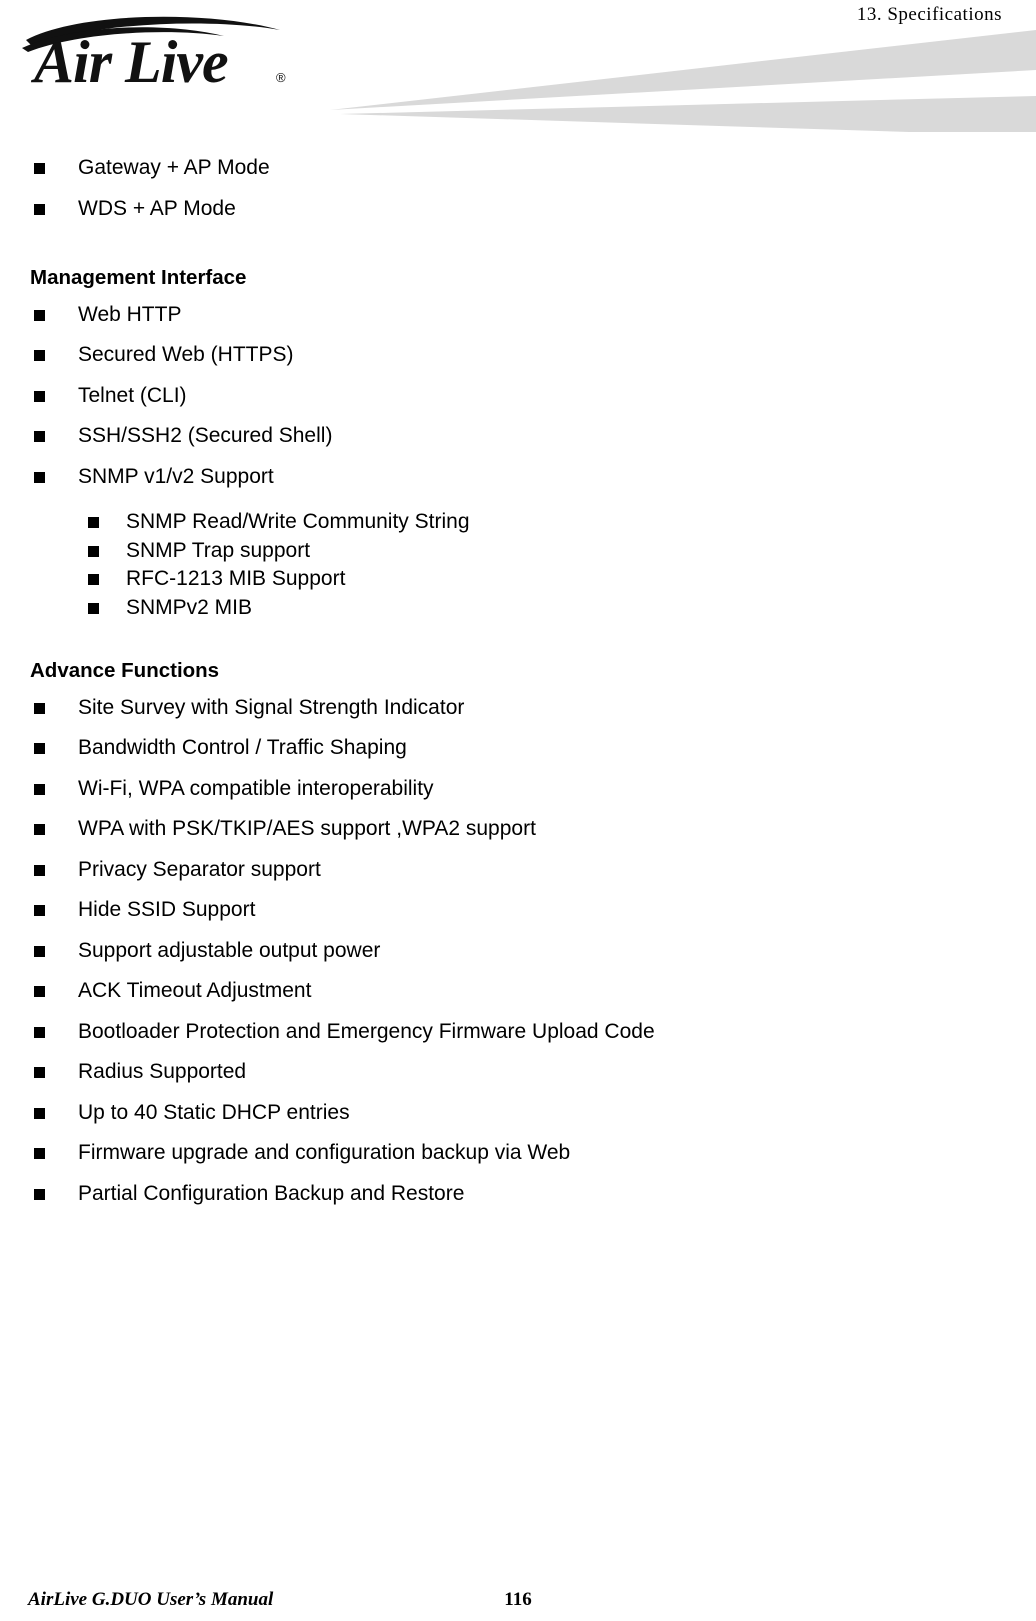  Describe the element at coordinates (236, 578) in the screenshot. I see `list-item-label: RFC-1213 MIB Support` at that location.